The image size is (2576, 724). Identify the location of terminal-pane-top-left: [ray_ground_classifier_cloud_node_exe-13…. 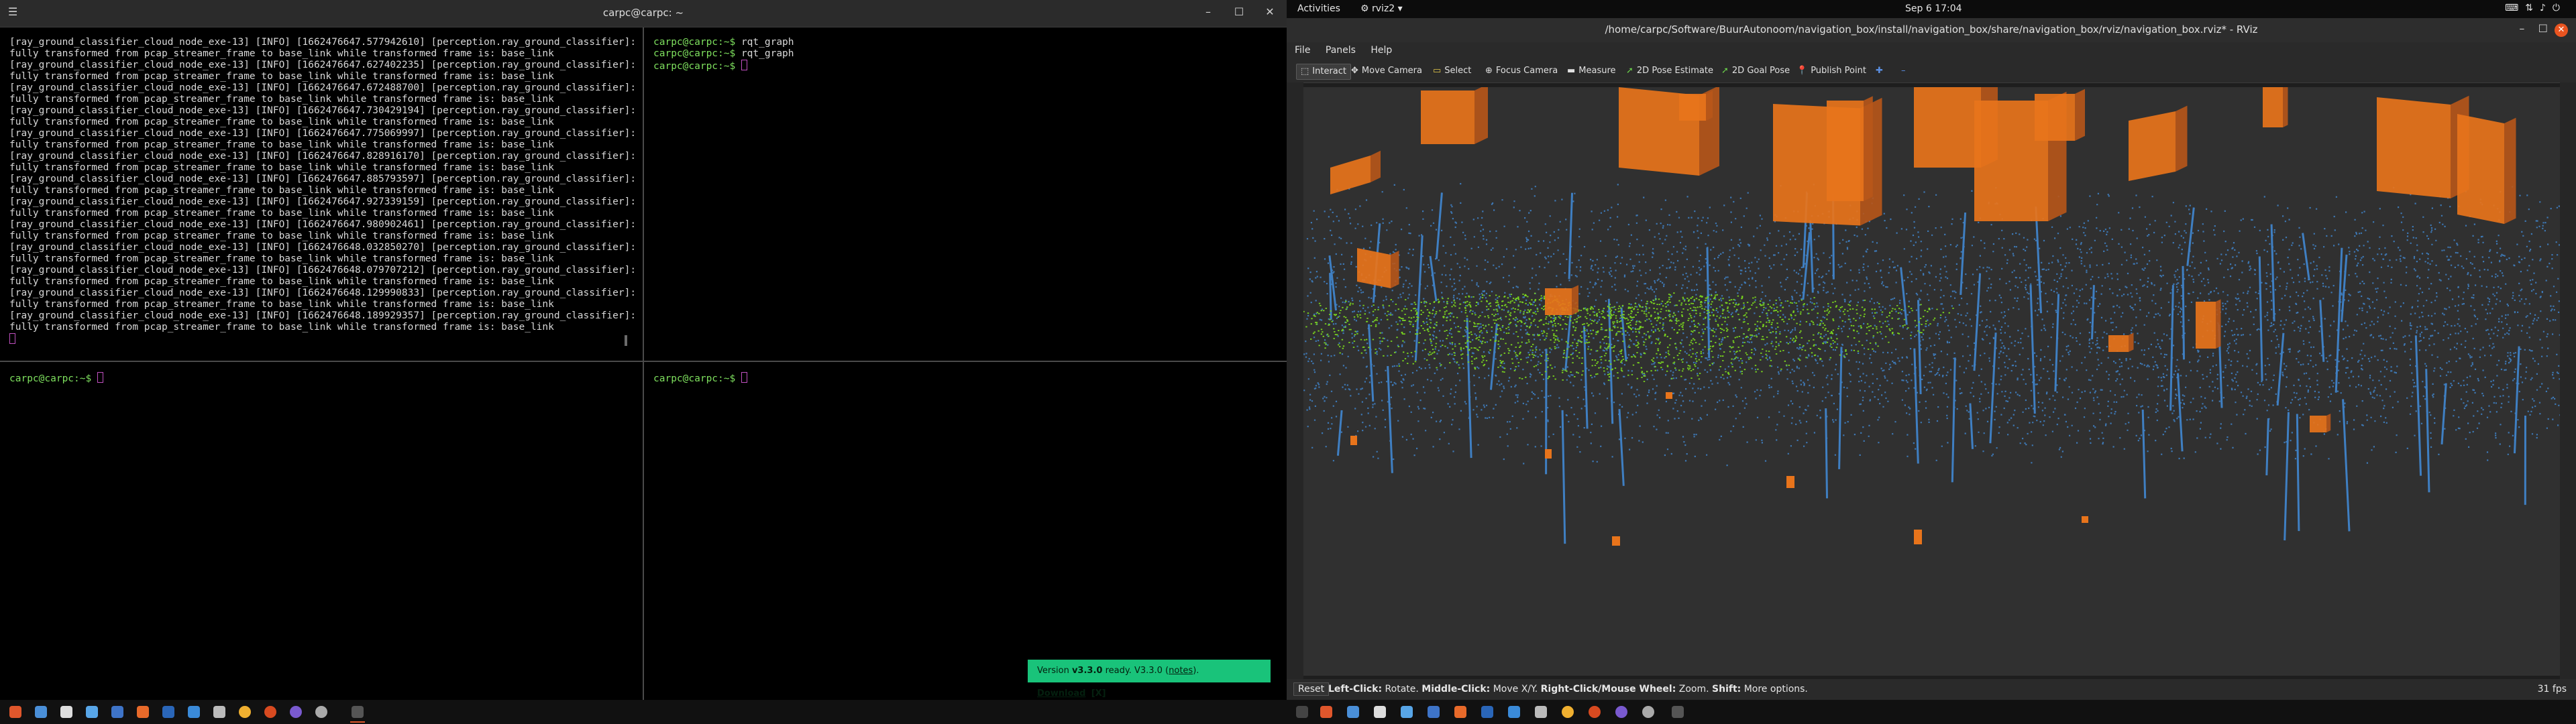
(323, 194).